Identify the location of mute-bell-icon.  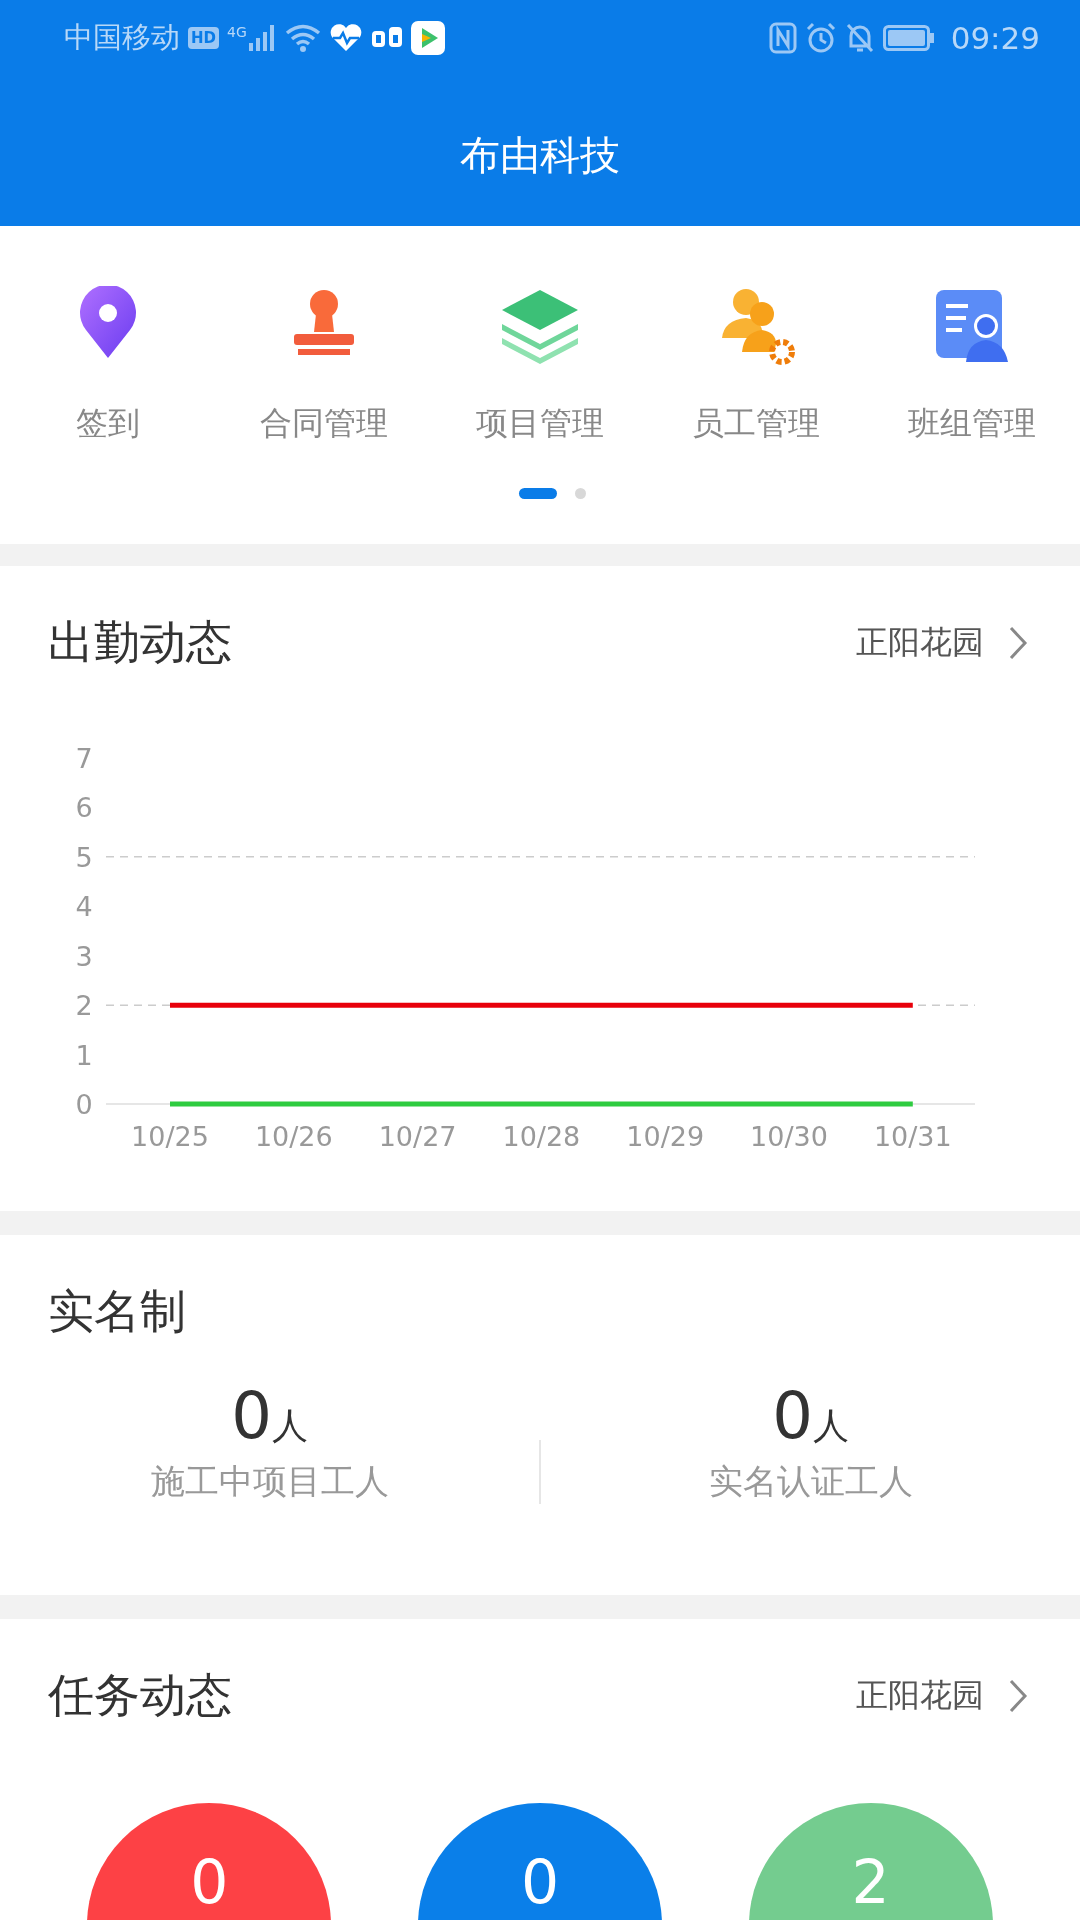
(859, 38).